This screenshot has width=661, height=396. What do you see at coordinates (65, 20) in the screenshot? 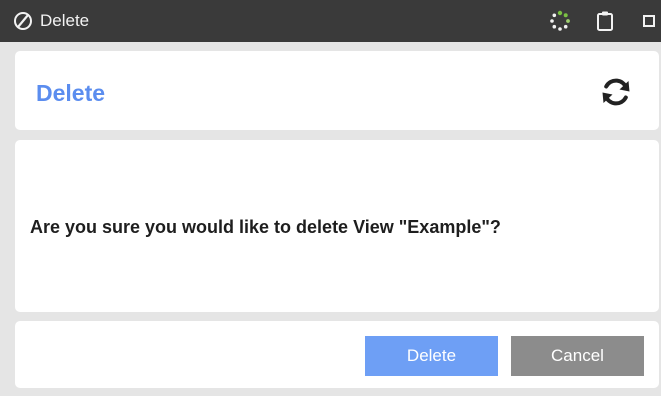
I see `window-title: Delete` at bounding box center [65, 20].